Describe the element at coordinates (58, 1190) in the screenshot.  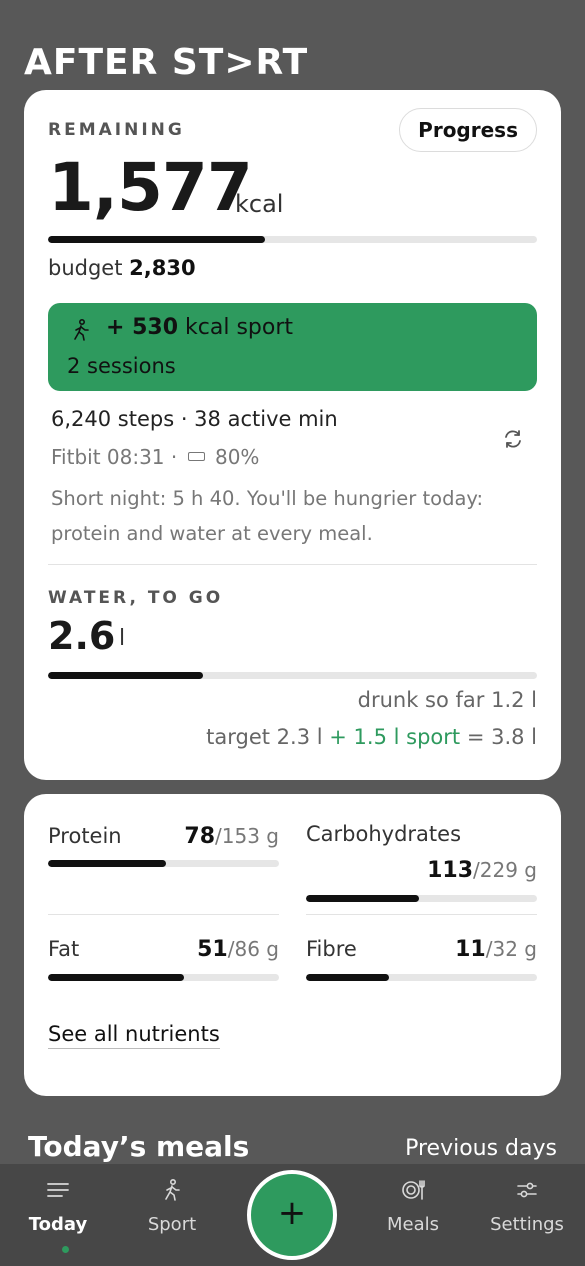
I see `menu-lines-icon` at that location.